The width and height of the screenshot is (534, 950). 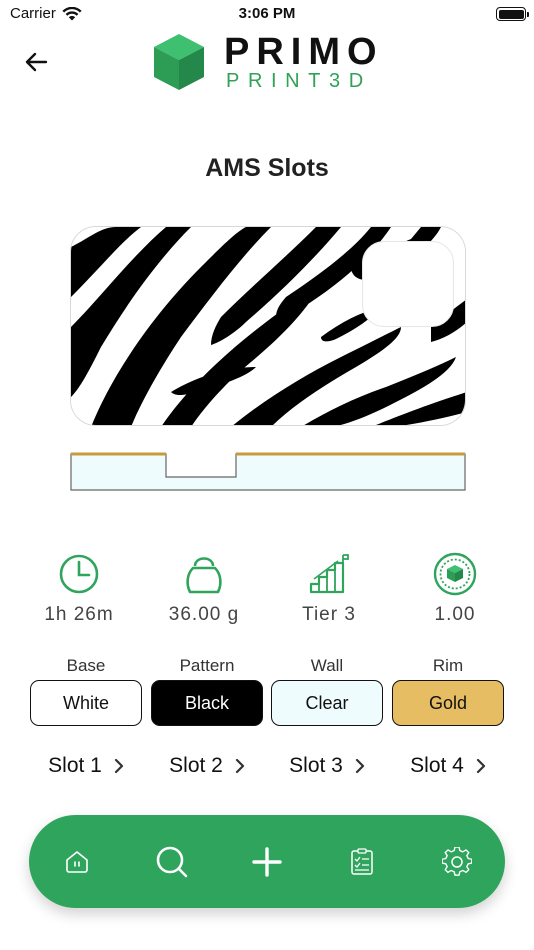 I want to click on slot-3-button: Slot 3, so click(x=327, y=766).